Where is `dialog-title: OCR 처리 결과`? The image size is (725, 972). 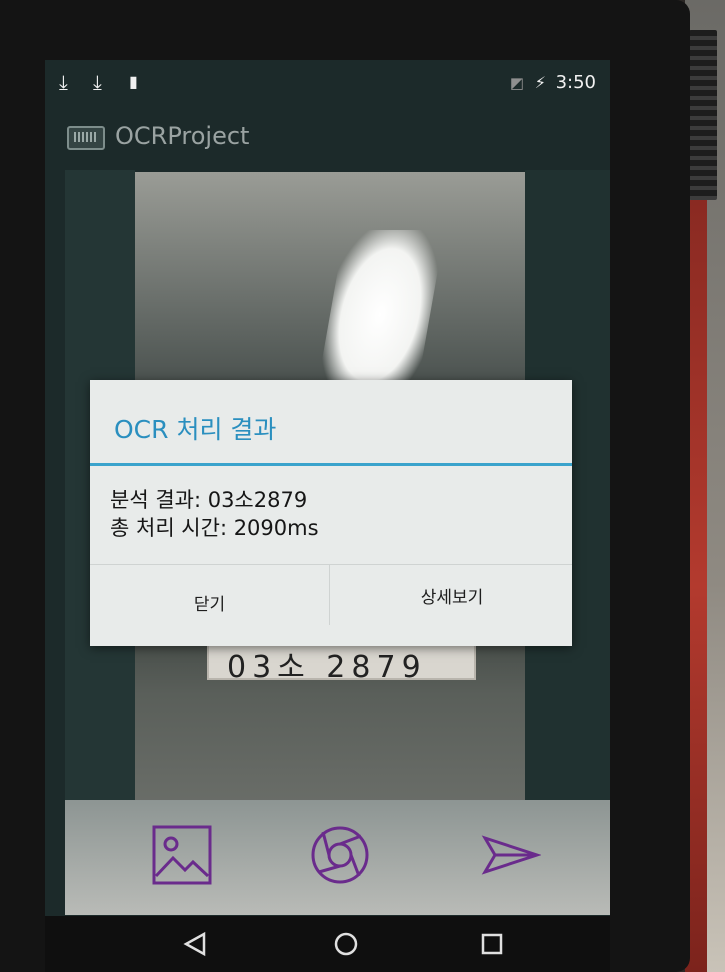
dialog-title: OCR 처리 결과 is located at coordinates (195, 429).